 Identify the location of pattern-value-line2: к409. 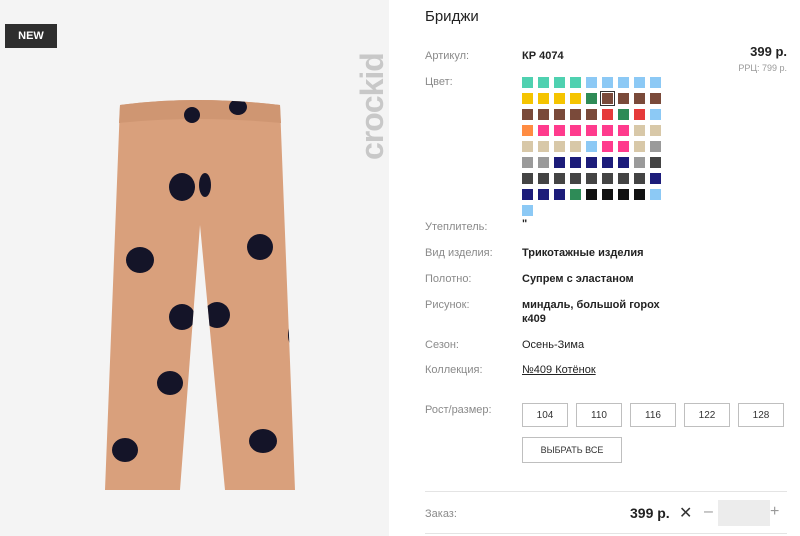
(534, 319).